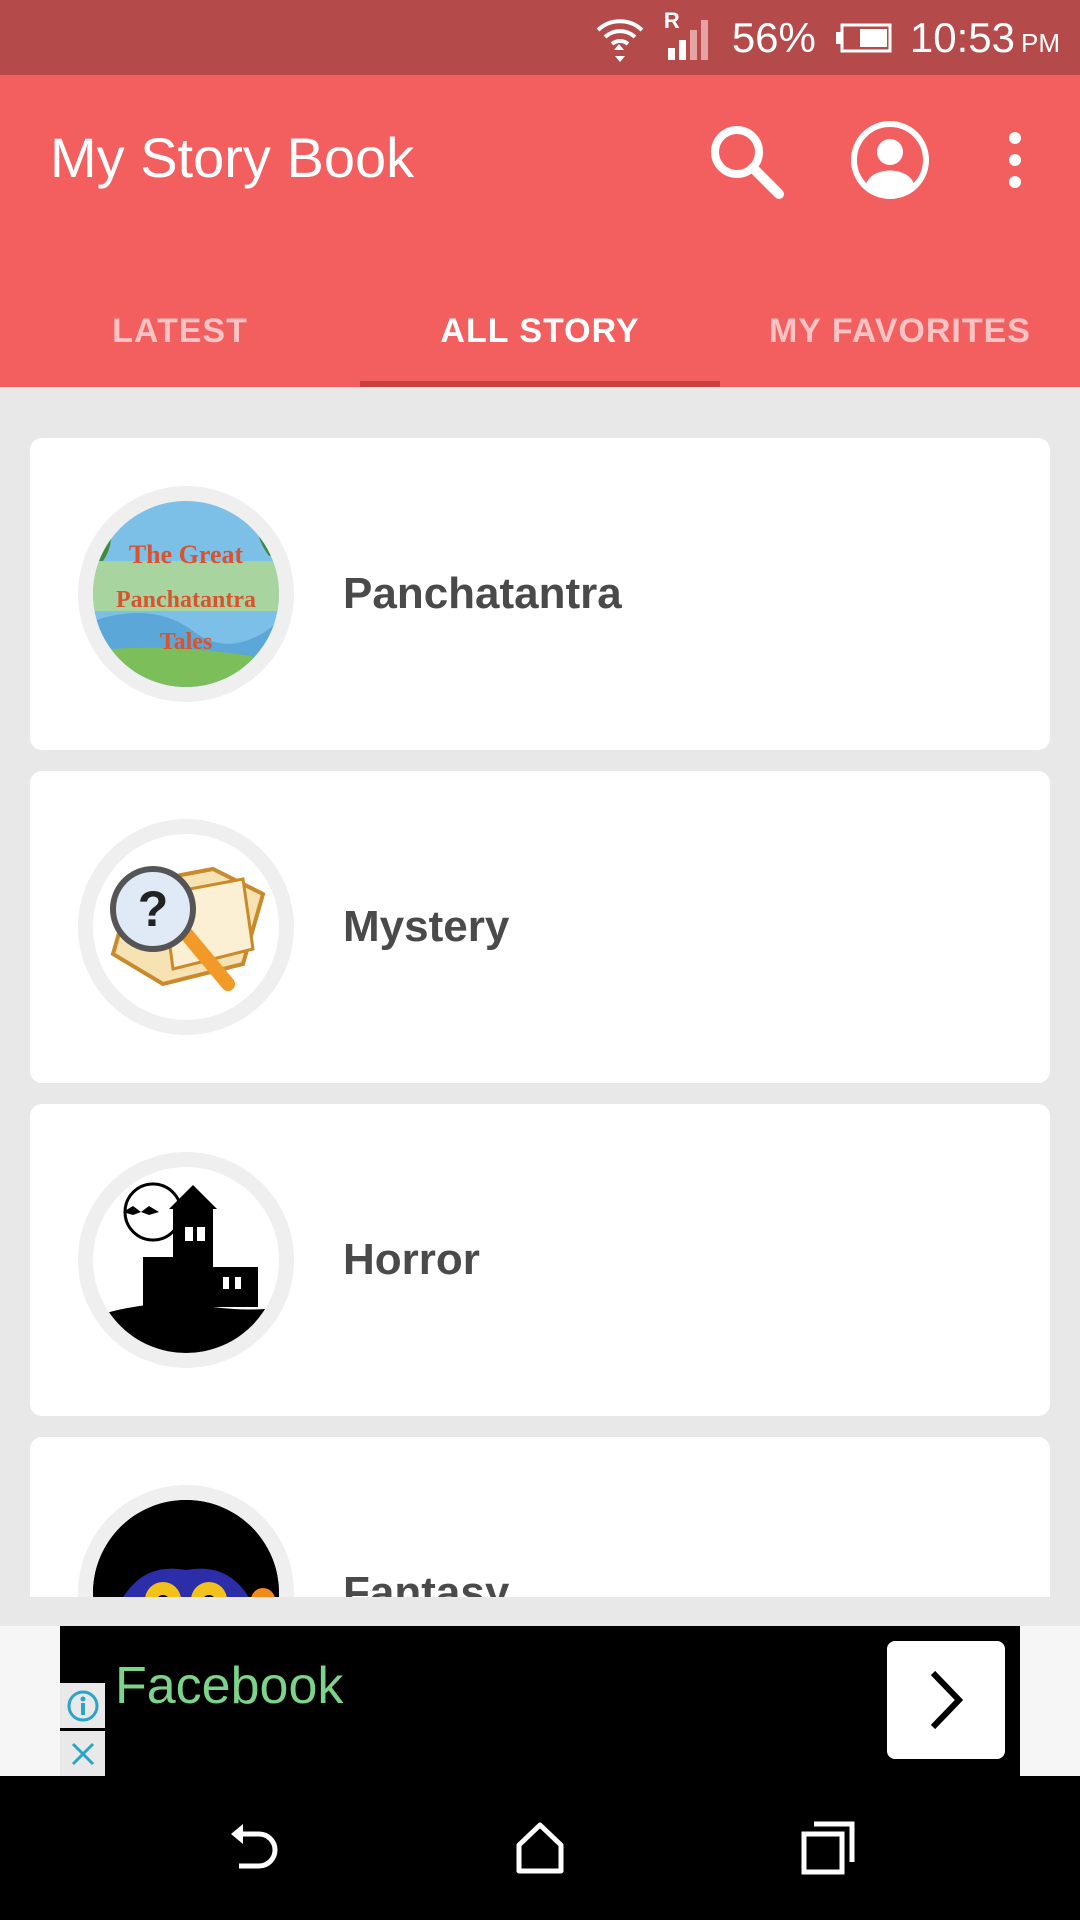 This screenshot has width=1080, height=1920. I want to click on recents-icon, so click(828, 1848).